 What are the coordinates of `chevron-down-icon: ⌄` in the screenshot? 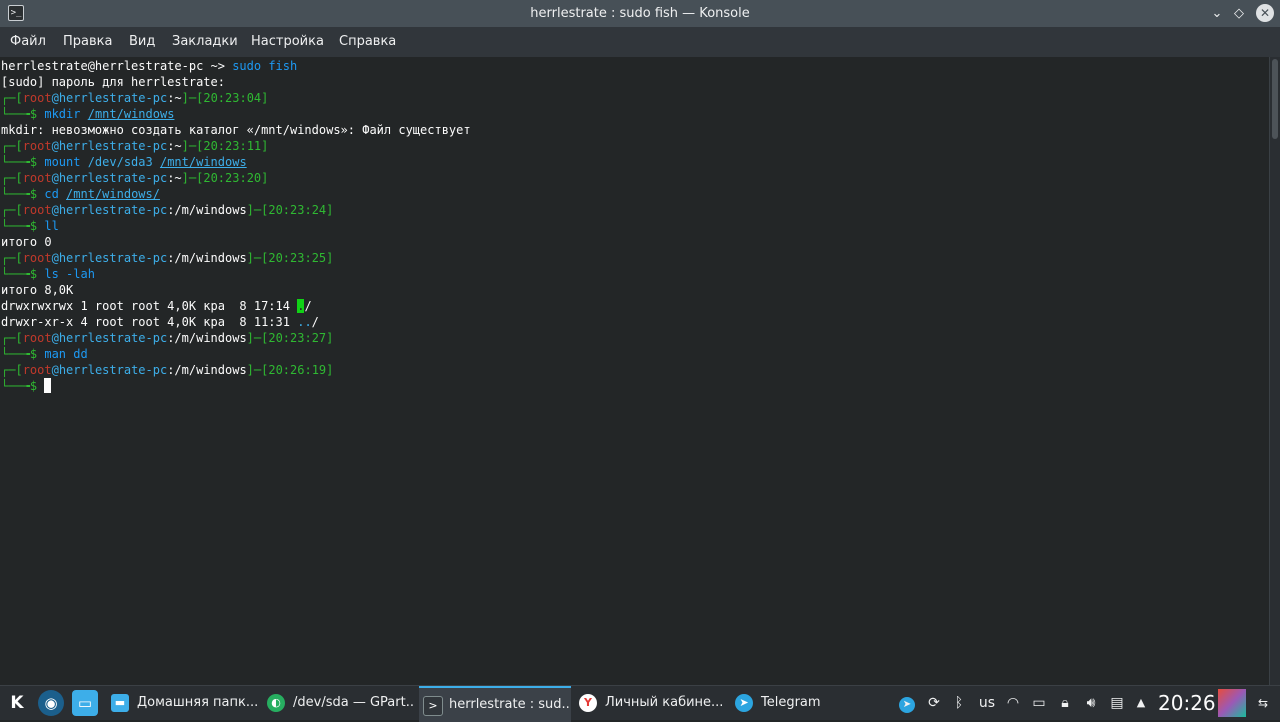 It's located at (1217, 13).